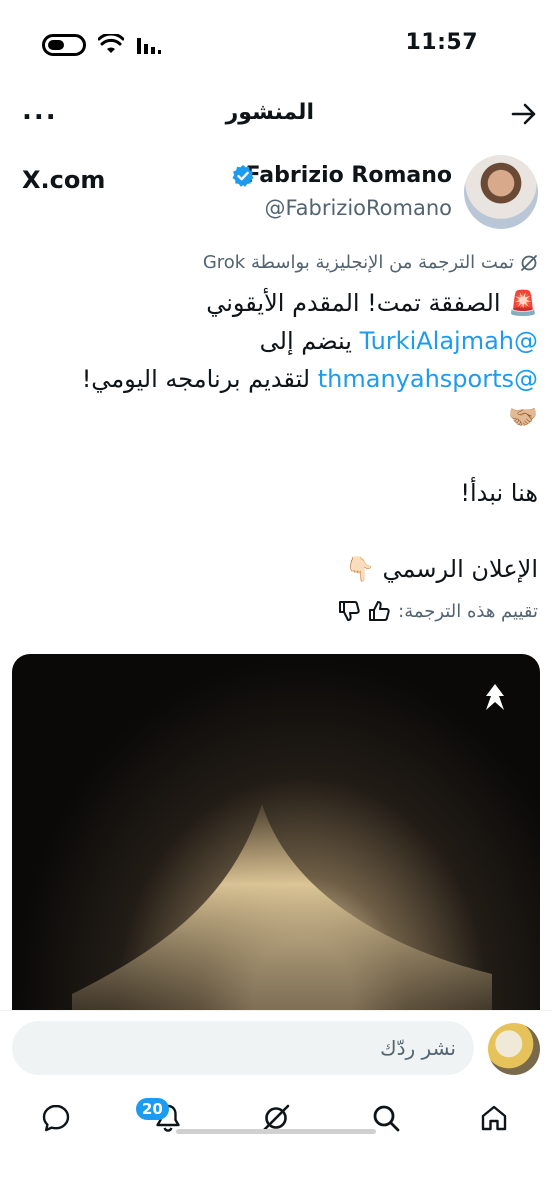  What do you see at coordinates (523, 417) in the screenshot?
I see `post-line-4: 🤝🏼` at bounding box center [523, 417].